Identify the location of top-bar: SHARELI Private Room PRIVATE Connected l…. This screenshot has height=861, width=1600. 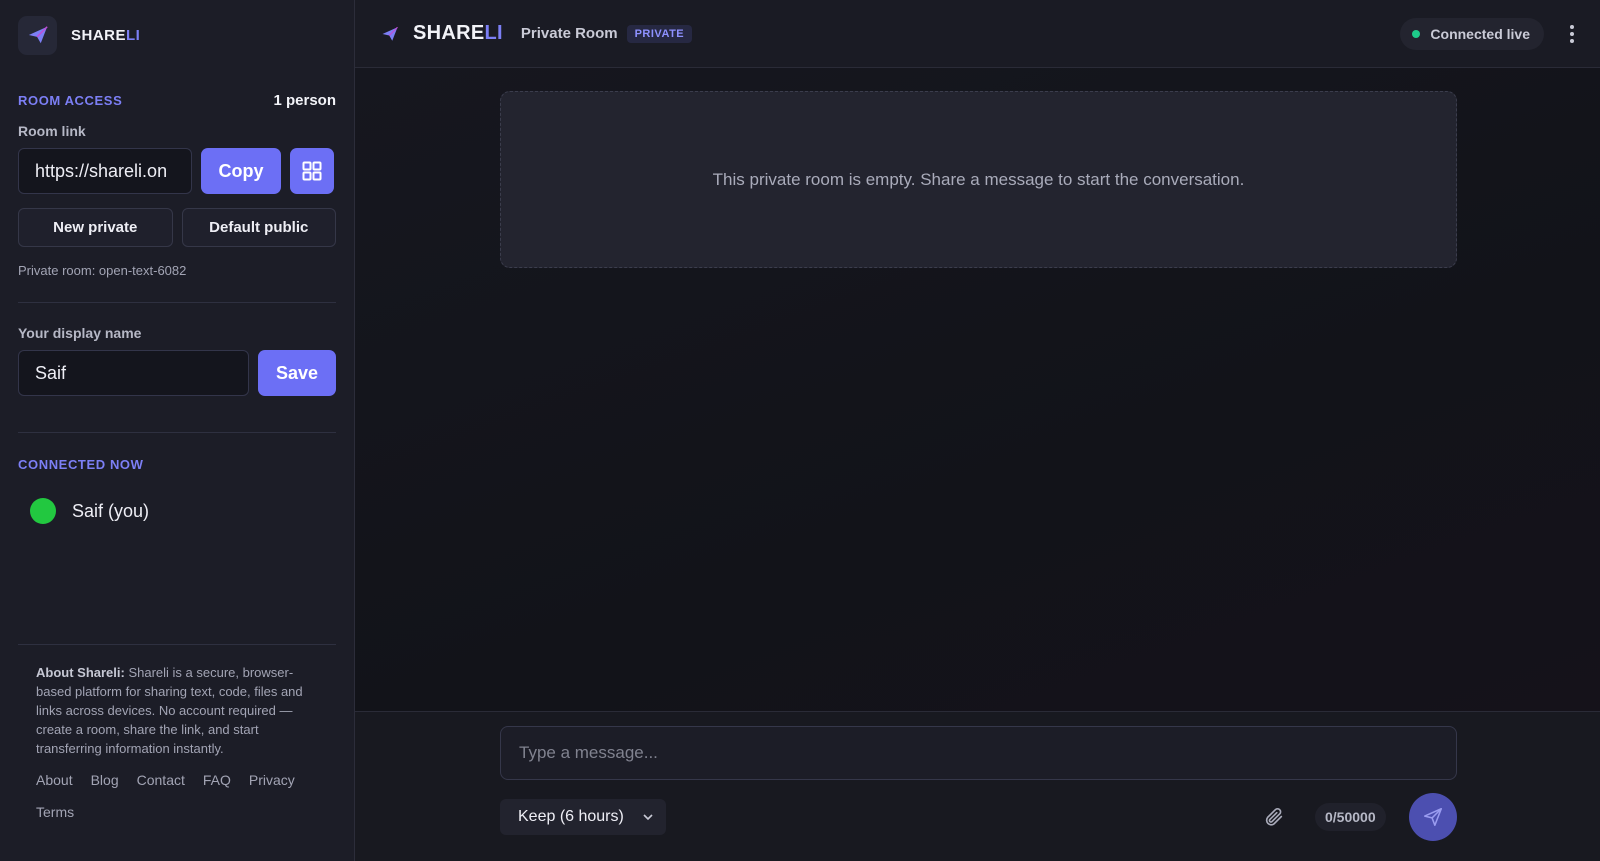
(977, 34).